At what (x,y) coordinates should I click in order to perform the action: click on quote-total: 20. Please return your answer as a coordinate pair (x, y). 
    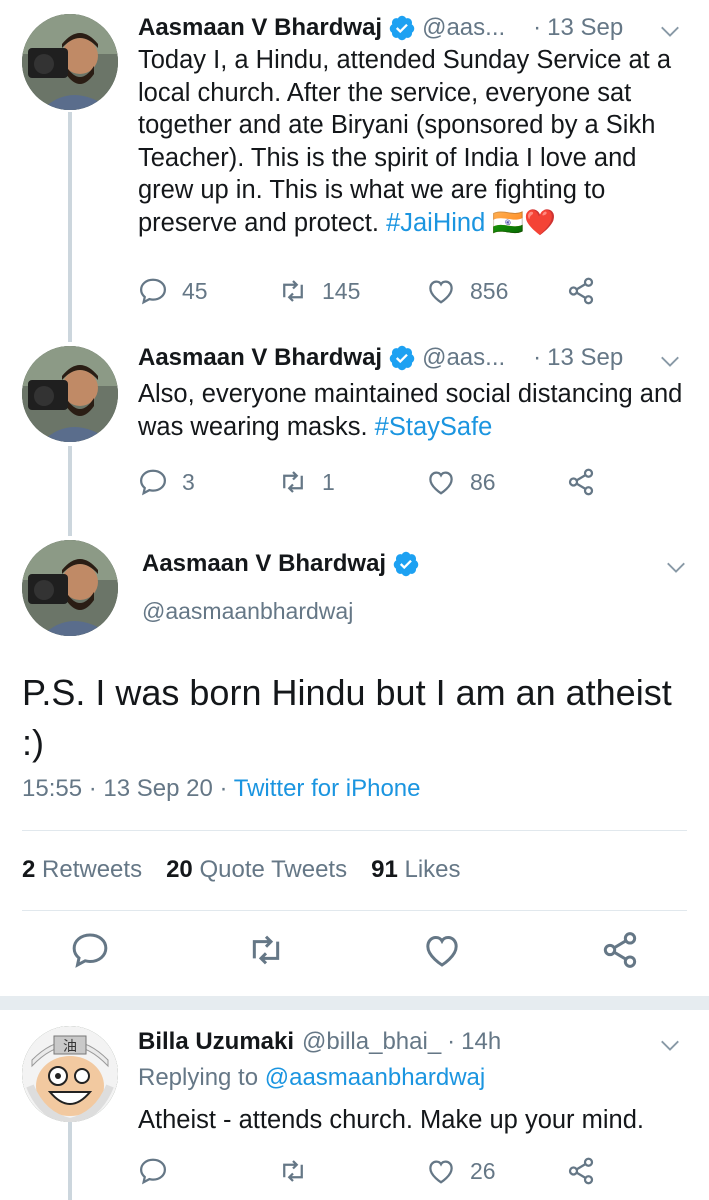
    Looking at the image, I should click on (179, 869).